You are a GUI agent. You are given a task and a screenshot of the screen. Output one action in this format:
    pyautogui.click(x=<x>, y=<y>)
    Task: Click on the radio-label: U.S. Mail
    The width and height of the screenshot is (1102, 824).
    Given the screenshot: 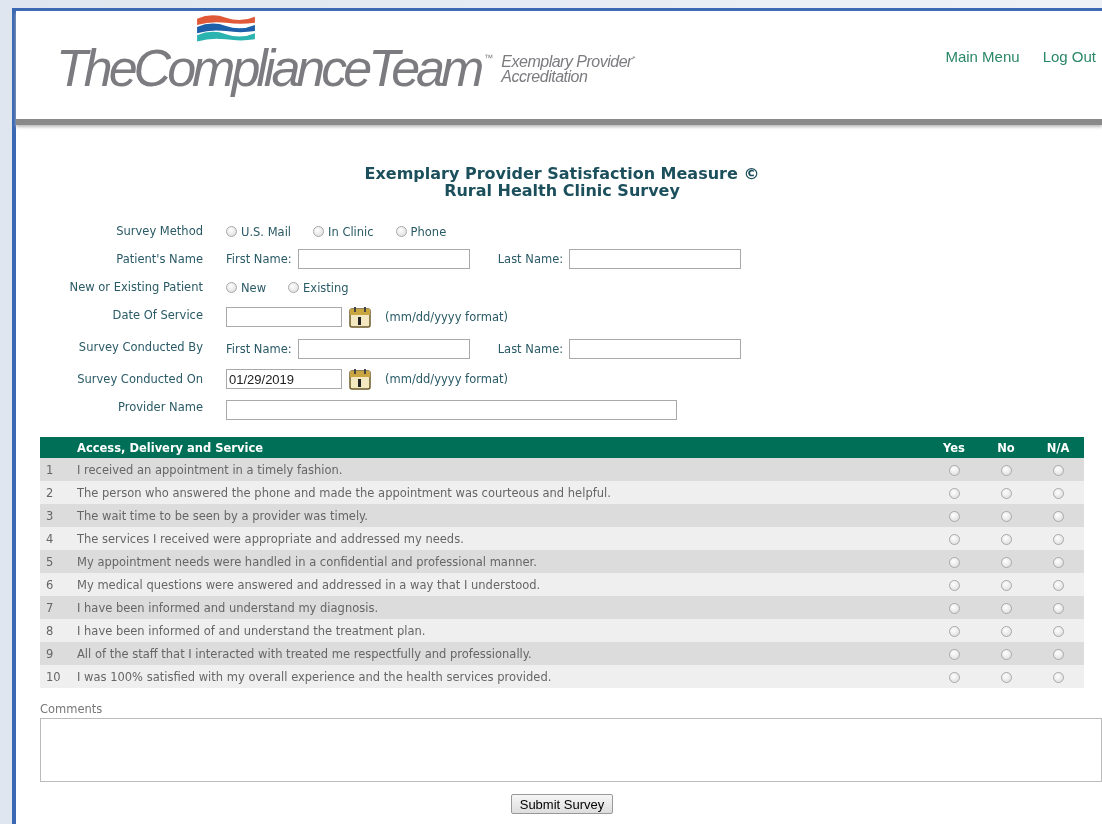 What is the action you would take?
    pyautogui.click(x=266, y=232)
    